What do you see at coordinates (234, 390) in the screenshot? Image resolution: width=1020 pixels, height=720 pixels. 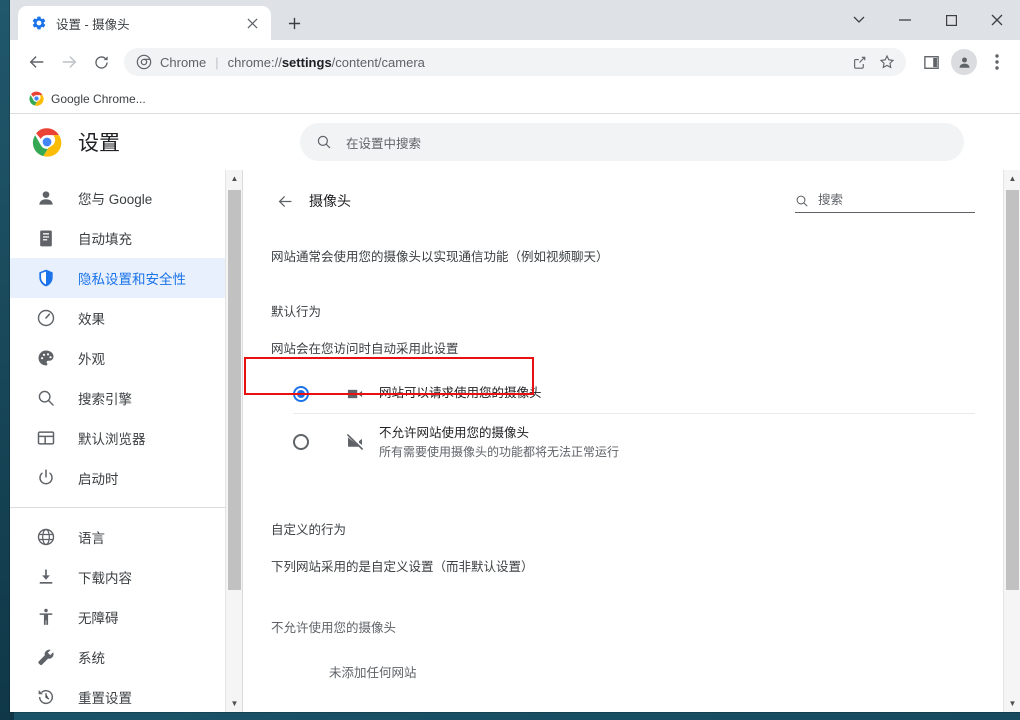 I see `sidebar-scroll-thumb` at bounding box center [234, 390].